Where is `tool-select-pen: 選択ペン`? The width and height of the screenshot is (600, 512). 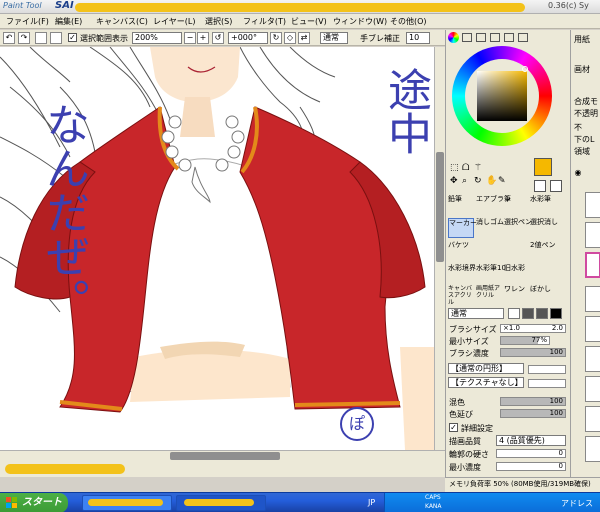
tool-select-pen: 選択ペン is located at coordinates (518, 228).